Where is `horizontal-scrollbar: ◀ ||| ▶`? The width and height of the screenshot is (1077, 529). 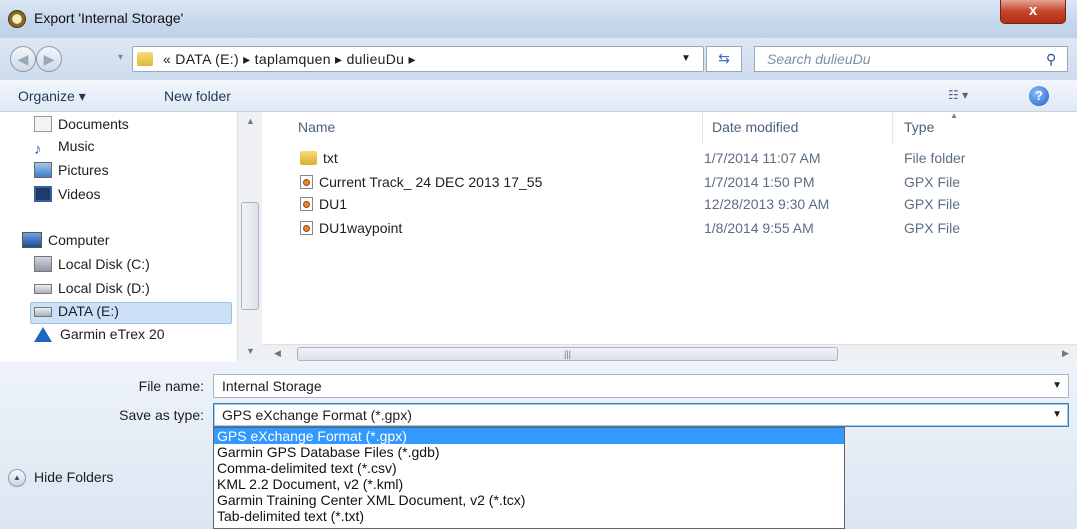 horizontal-scrollbar: ◀ ||| ▶ is located at coordinates (669, 353).